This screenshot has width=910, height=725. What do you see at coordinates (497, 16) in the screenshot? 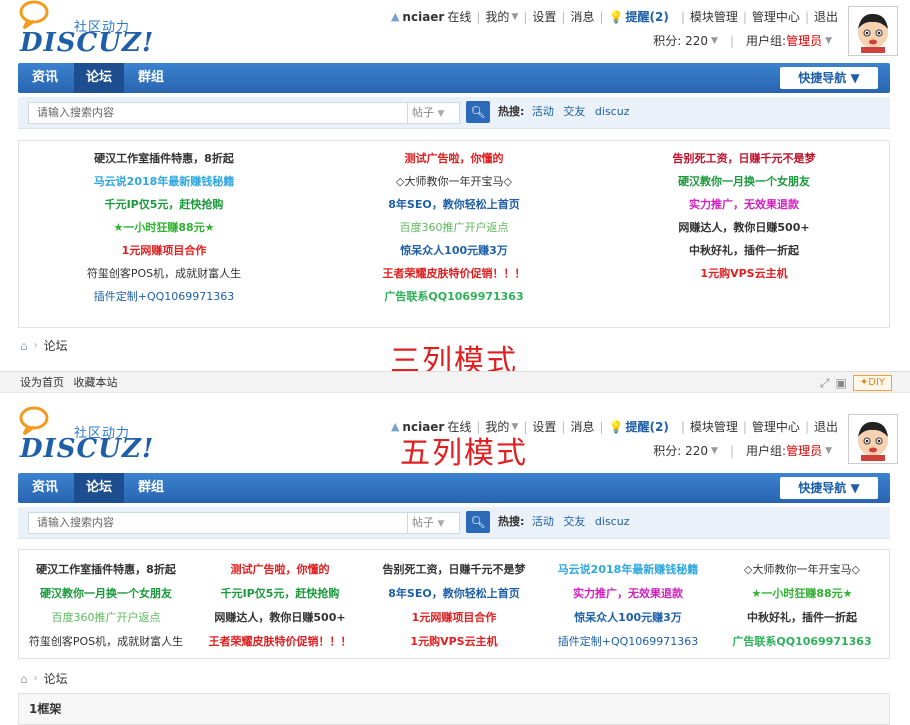
I see `my-menu: 我的` at bounding box center [497, 16].